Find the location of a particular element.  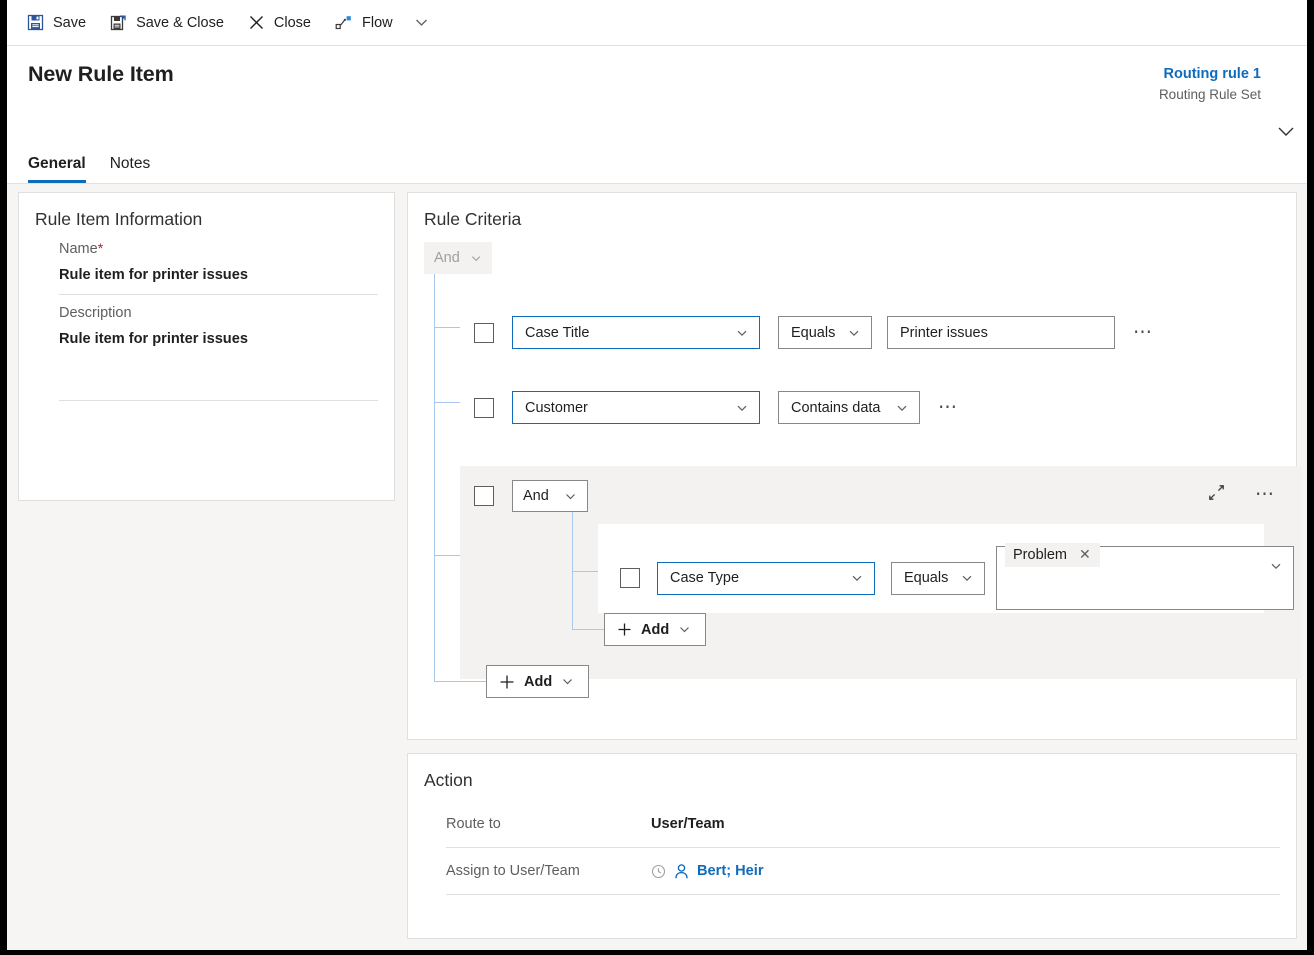

name-field-value: Rule item for printer issues is located at coordinates (218, 280).